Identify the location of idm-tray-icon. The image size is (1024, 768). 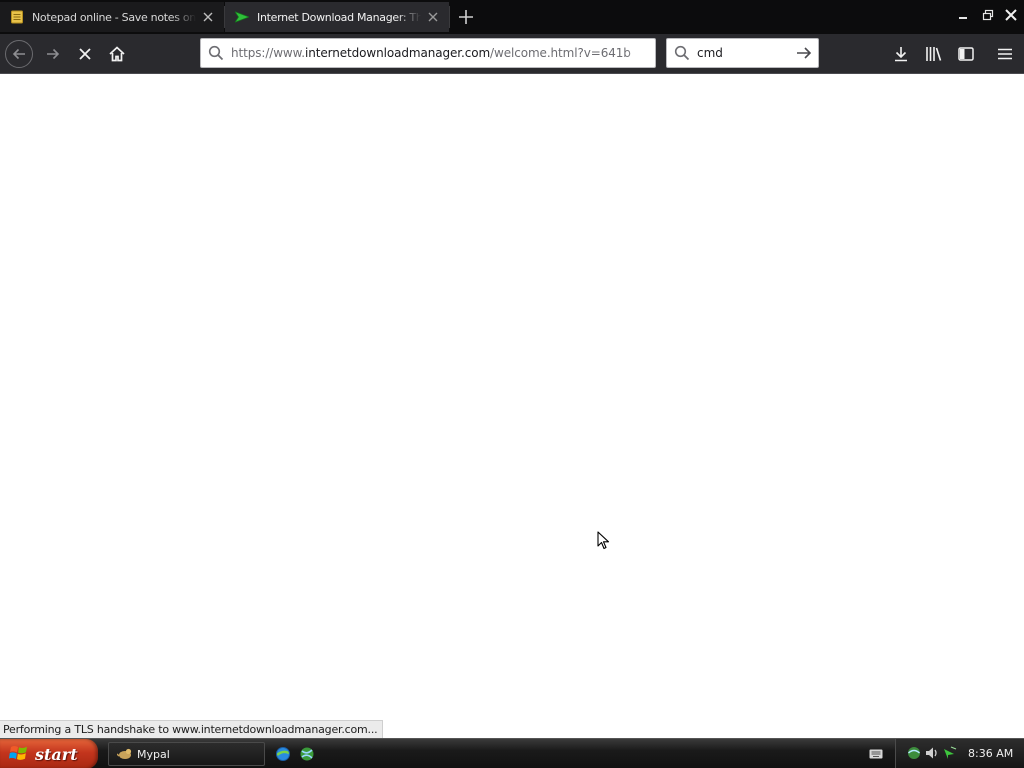
(950, 753).